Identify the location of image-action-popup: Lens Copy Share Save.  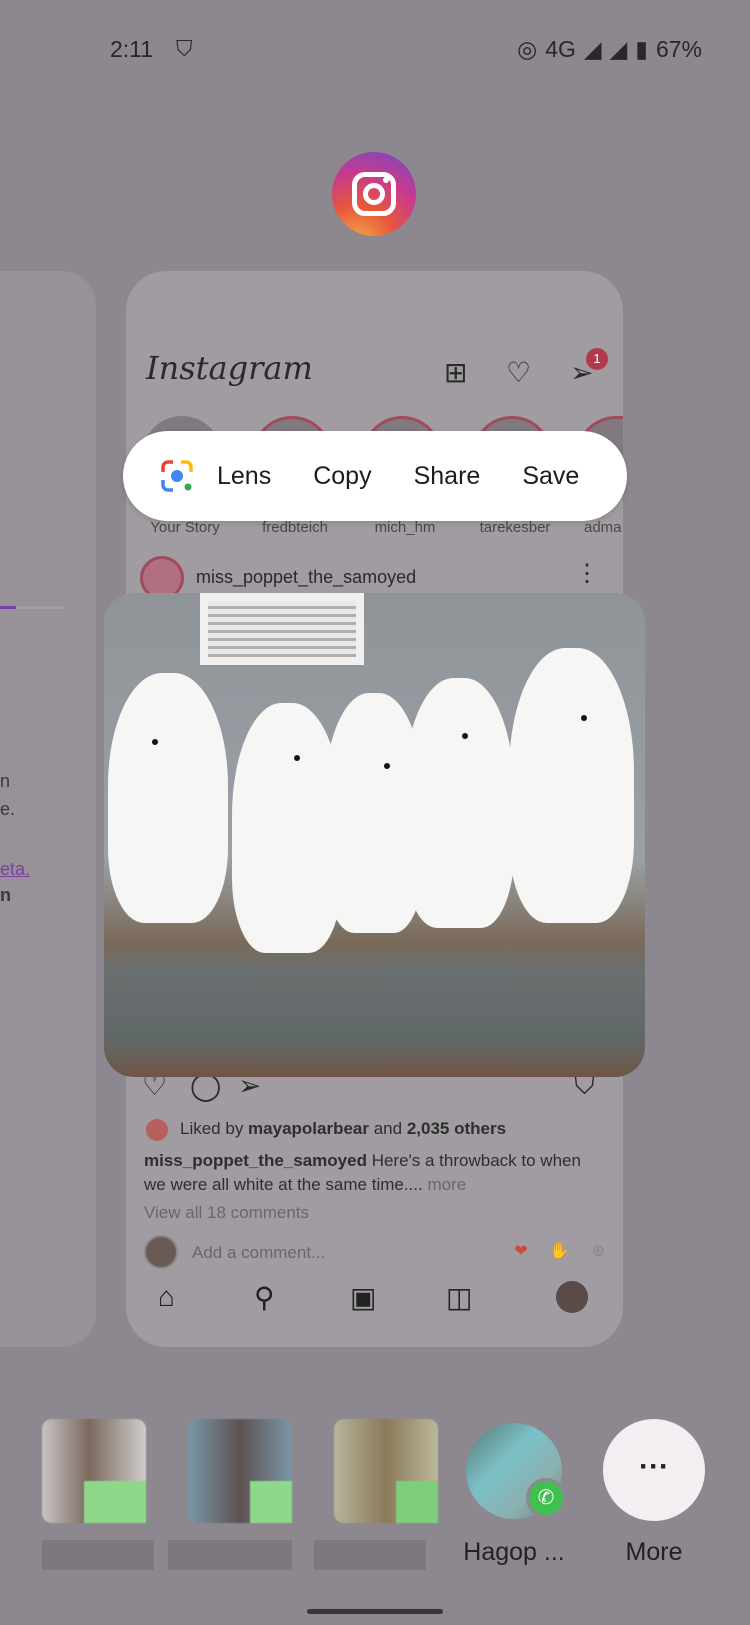
(375, 476).